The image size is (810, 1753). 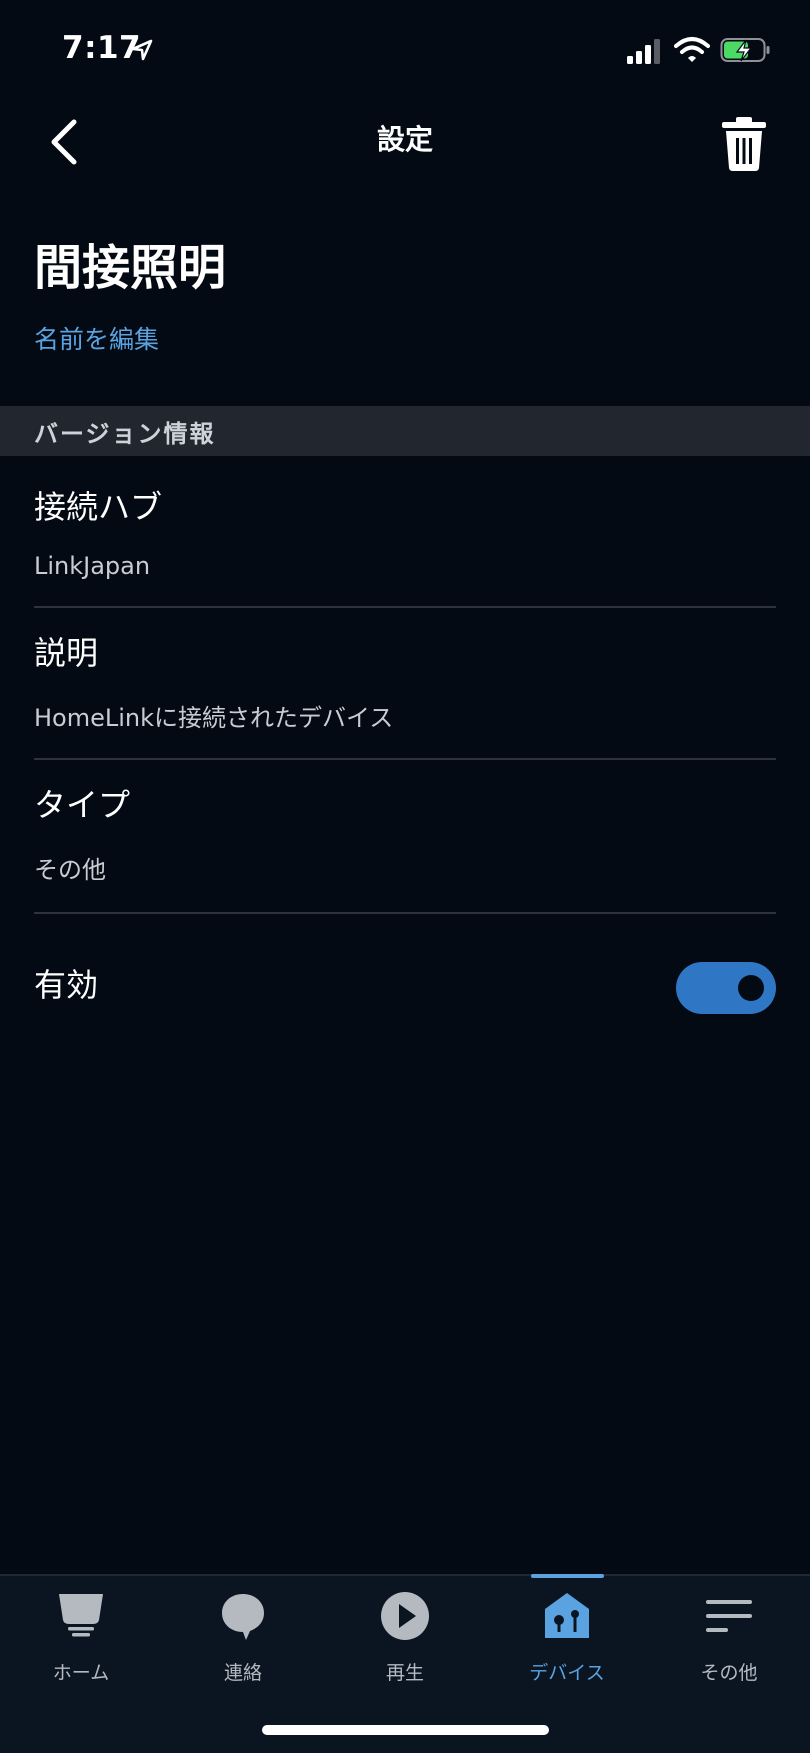 I want to click on devices-icon, so click(x=567, y=1615).